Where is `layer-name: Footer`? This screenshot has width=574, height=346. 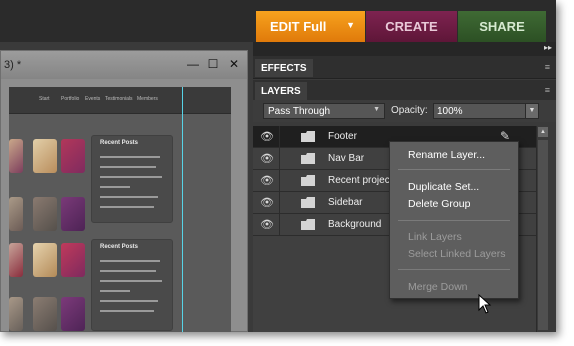
layer-name: Footer is located at coordinates (342, 136).